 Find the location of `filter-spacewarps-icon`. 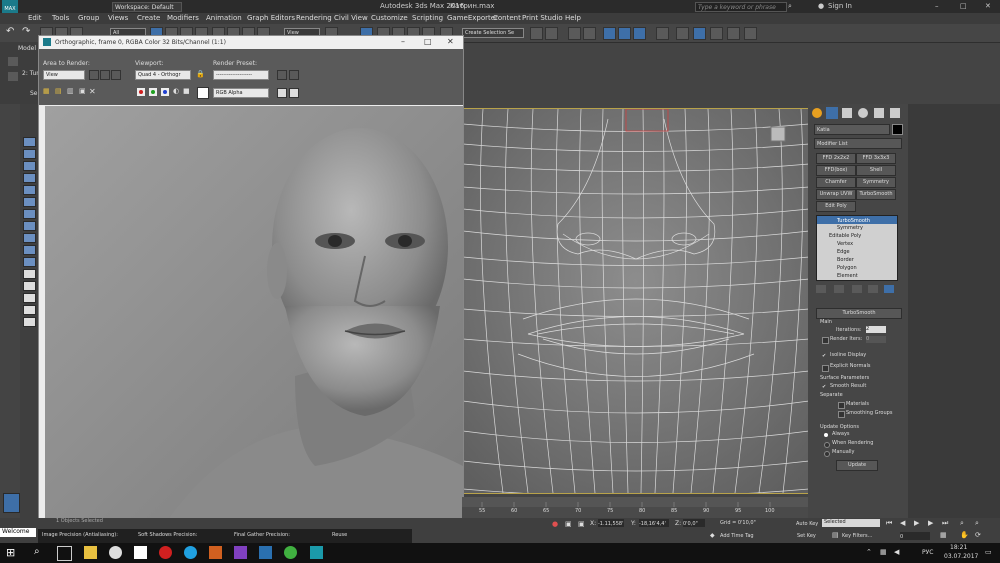

filter-spacewarps-icon is located at coordinates (29, 226).